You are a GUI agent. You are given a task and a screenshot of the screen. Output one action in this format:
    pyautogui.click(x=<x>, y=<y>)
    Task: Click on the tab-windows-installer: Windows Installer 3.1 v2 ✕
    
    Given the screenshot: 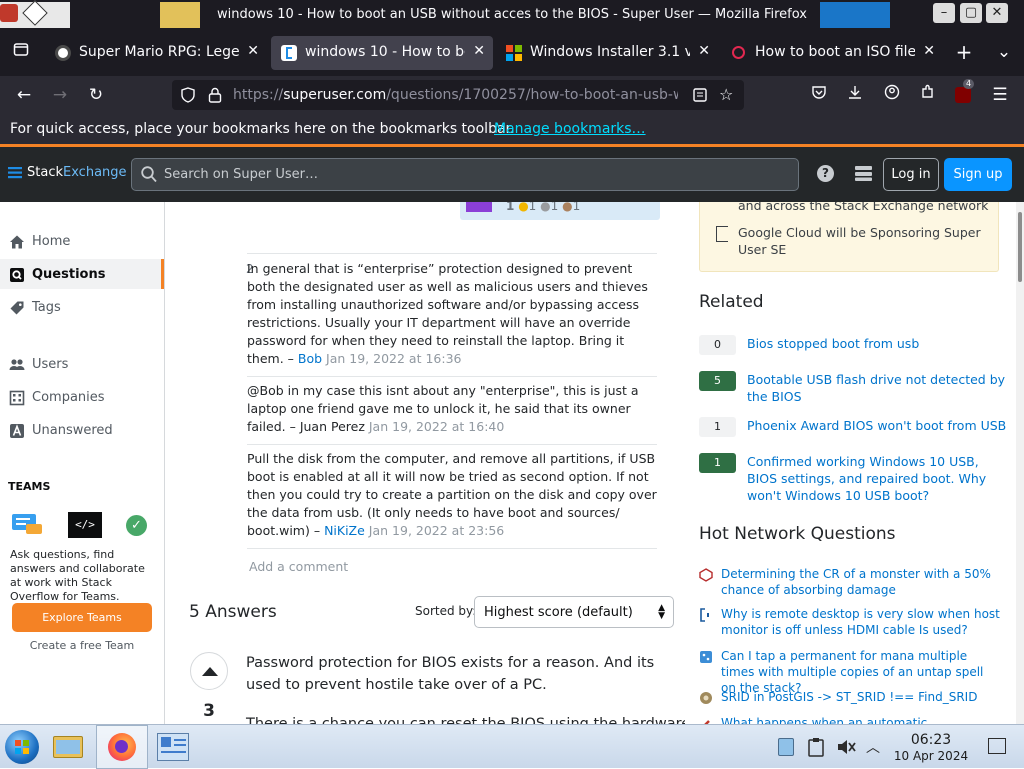 What is the action you would take?
    pyautogui.click(x=607, y=53)
    